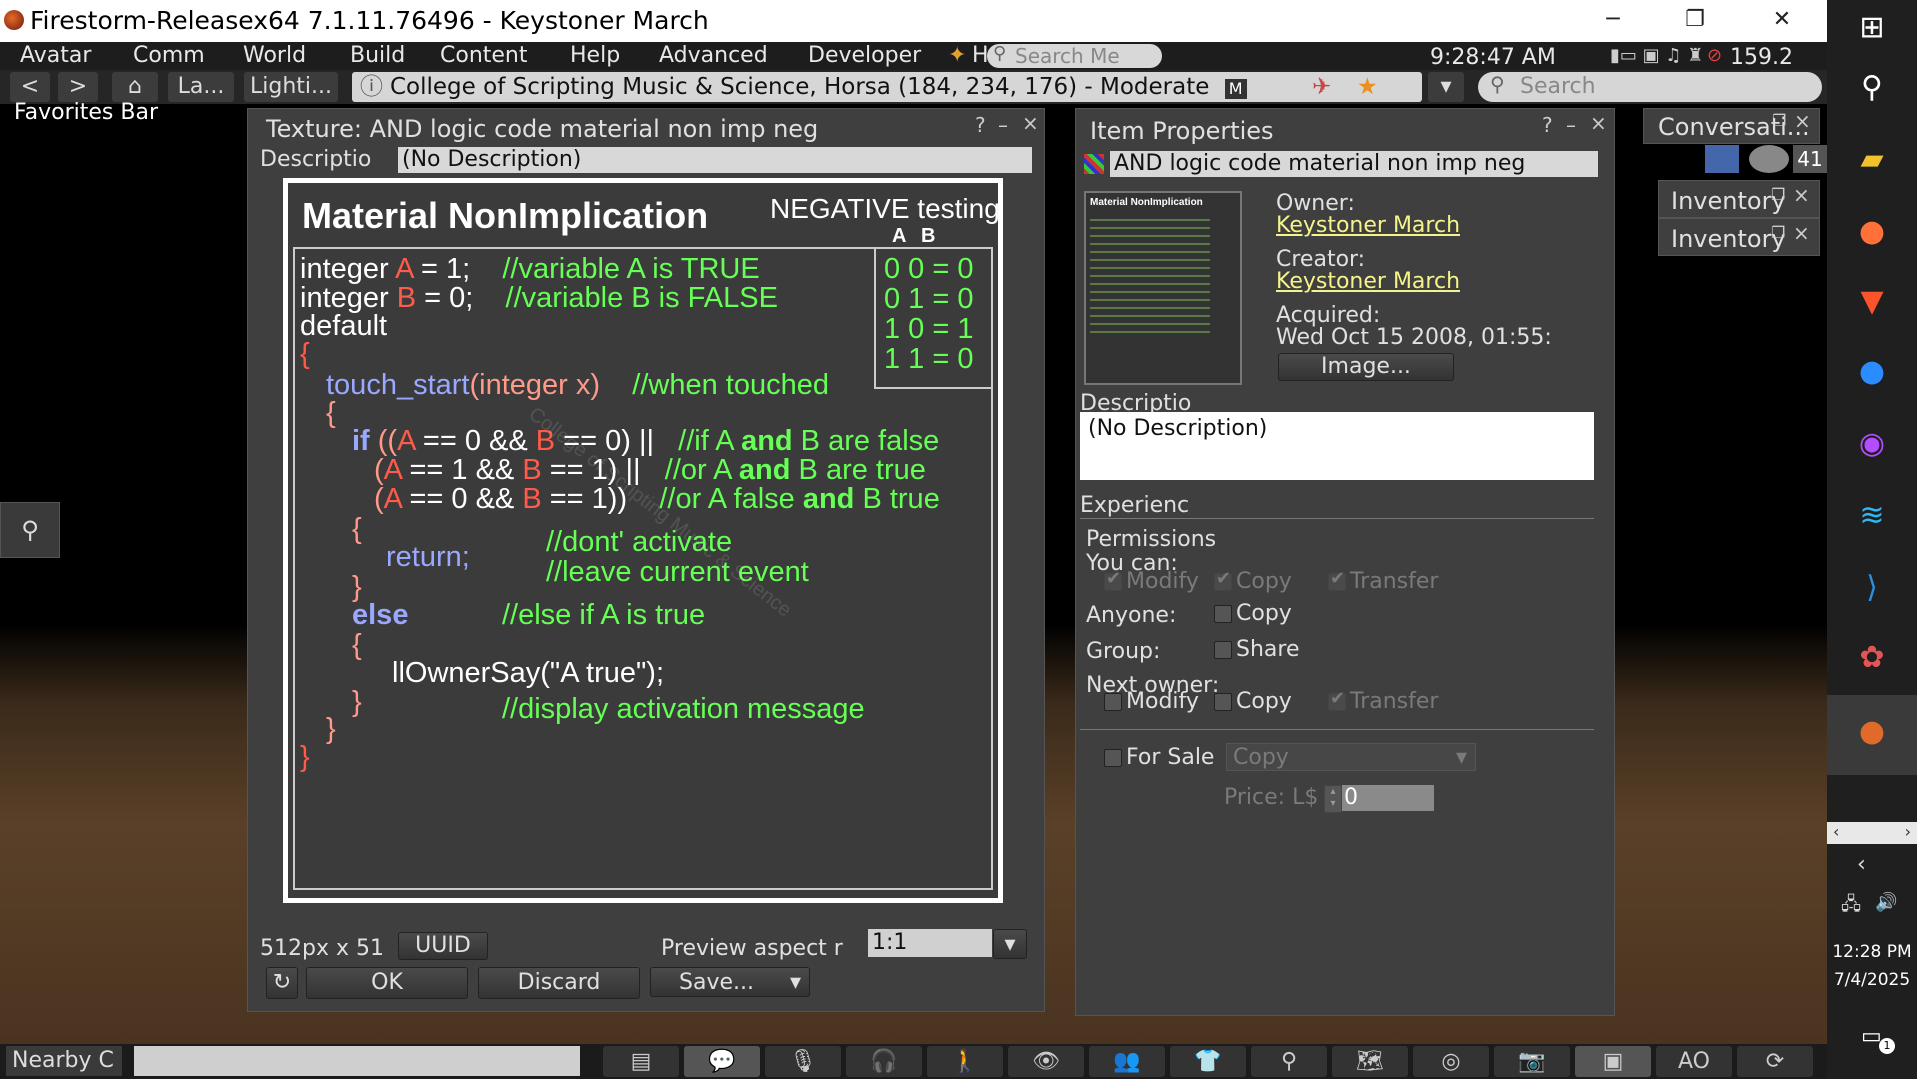 This screenshot has height=1079, width=1917. Describe the element at coordinates (484, 56) in the screenshot. I see `menu-content: Content` at that location.